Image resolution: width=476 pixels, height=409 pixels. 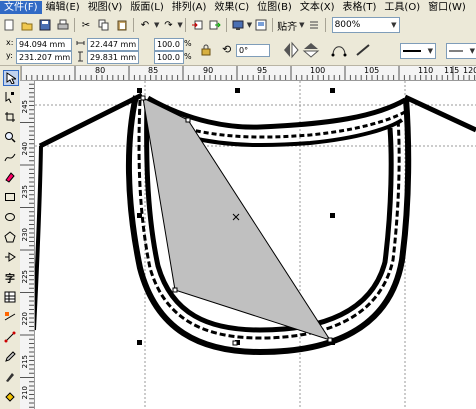 What do you see at coordinates (447, 7) in the screenshot?
I see `menu-window: 窗口(W)` at bounding box center [447, 7].